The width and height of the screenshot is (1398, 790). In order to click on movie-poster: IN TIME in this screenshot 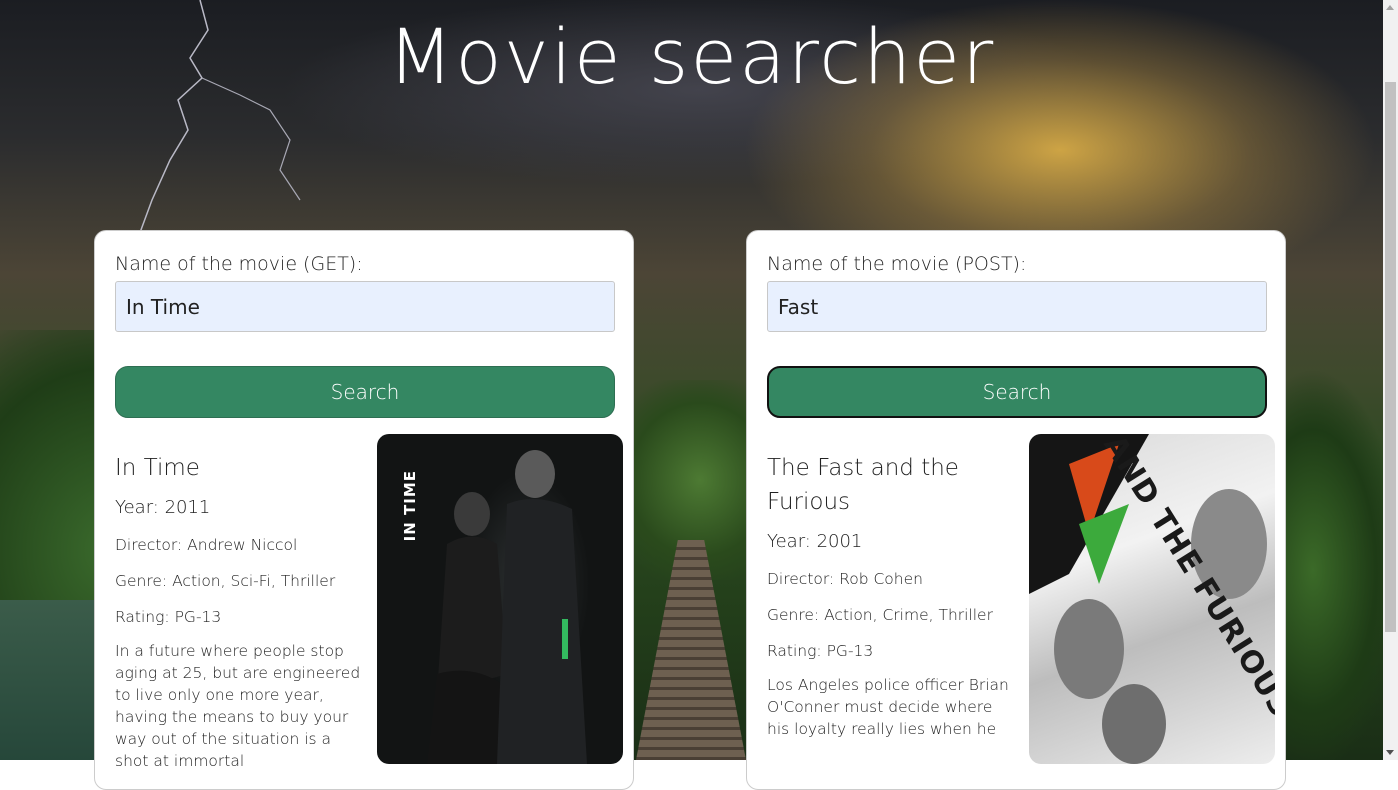, I will do `click(500, 599)`.